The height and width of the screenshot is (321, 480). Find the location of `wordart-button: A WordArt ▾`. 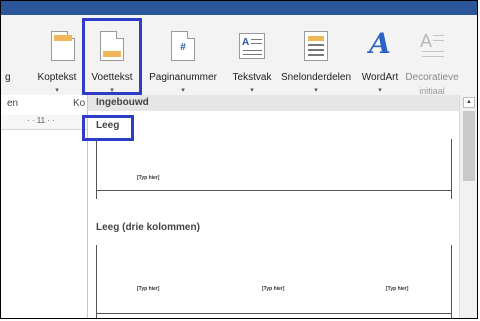

wordart-button: A WordArt ▾ is located at coordinates (380, 60).